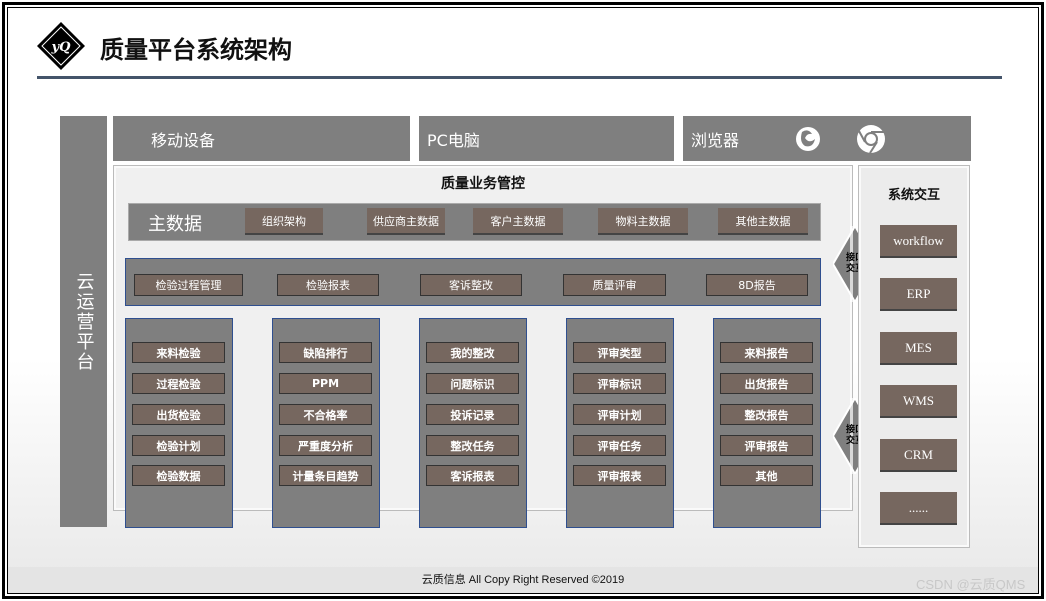  Describe the element at coordinates (619, 414) in the screenshot. I see `function-item: 评审计划` at that location.